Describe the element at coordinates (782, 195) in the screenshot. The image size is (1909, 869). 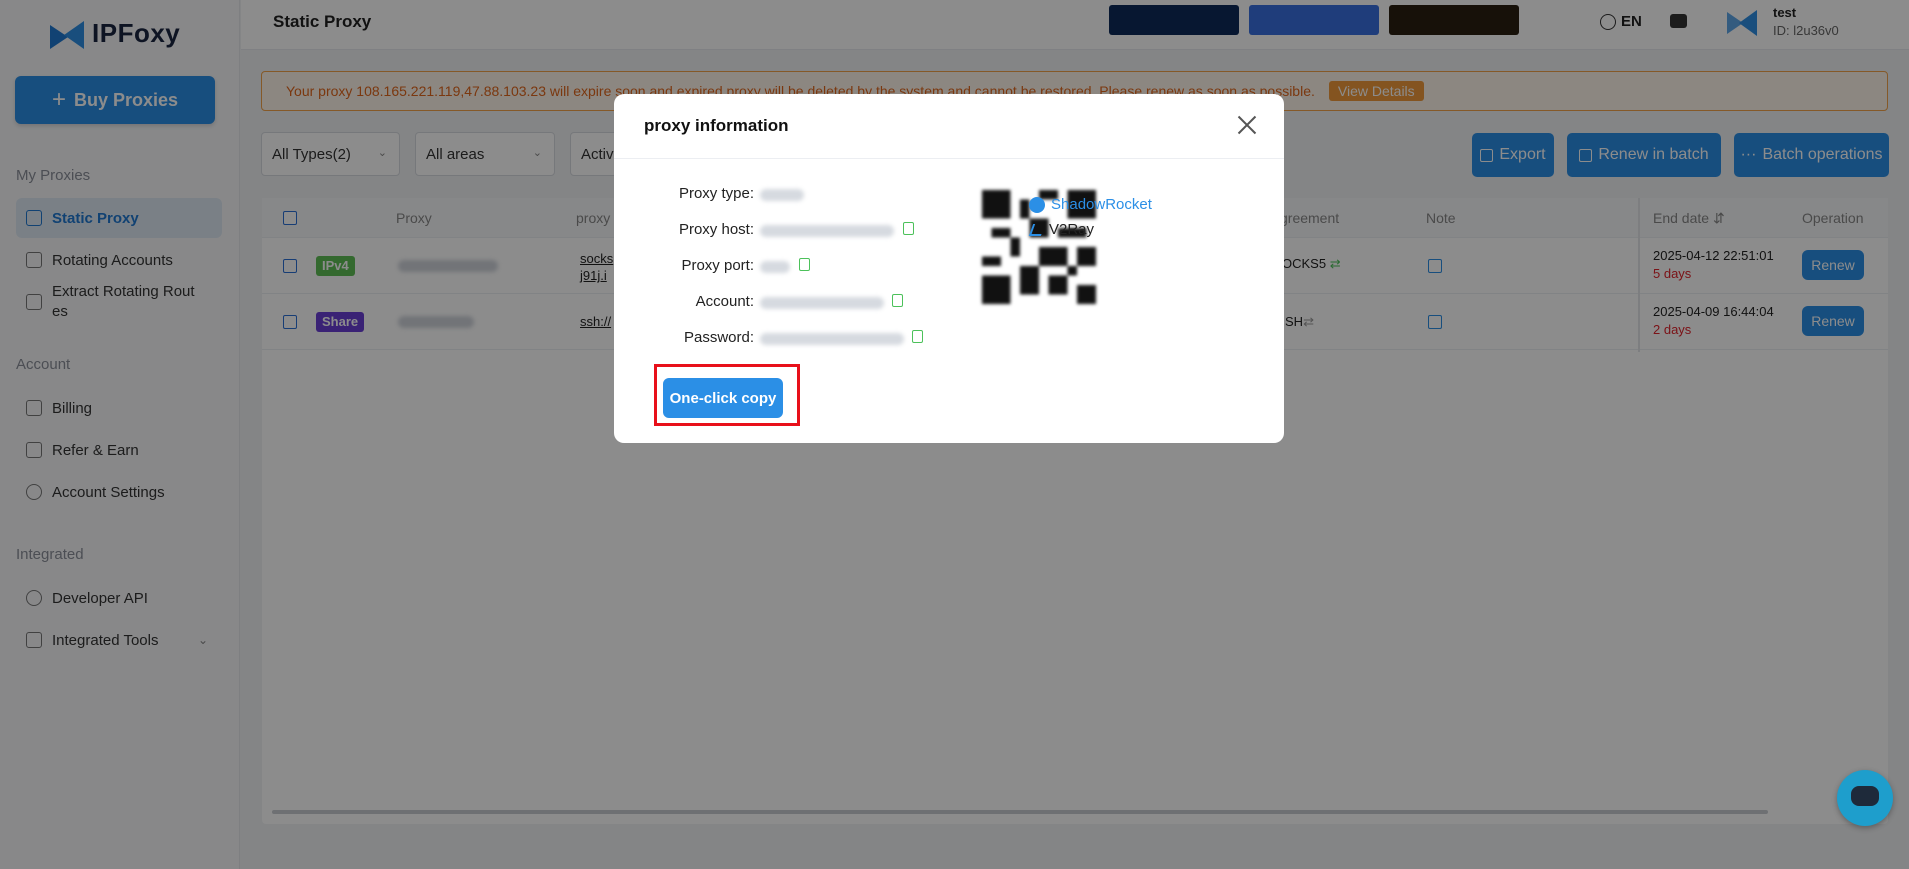
I see `proxy-type-value-redacted` at that location.